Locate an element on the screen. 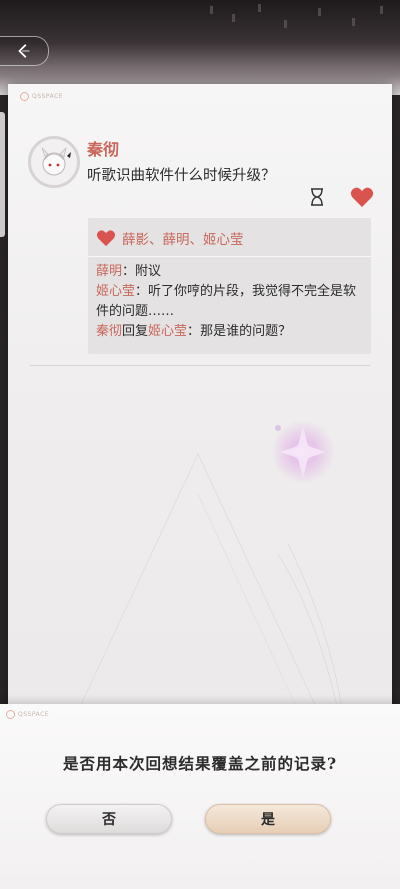 The height and width of the screenshot is (889, 400). reply-target: 姬心莹 is located at coordinates (167, 331).